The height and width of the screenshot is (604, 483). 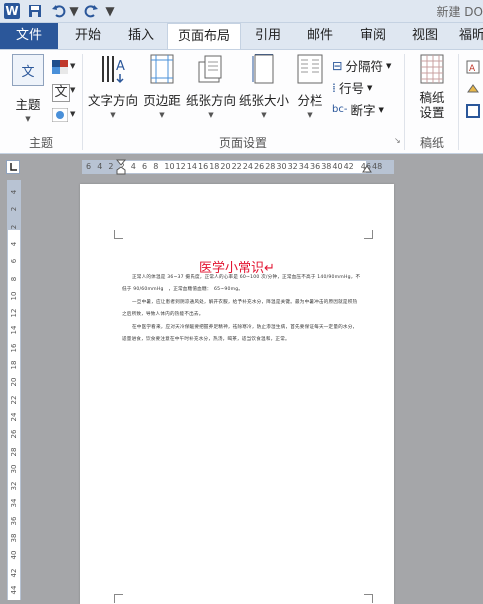 I want to click on breaks-button: ⊟ 分隔符 ▼, so click(x=361, y=65).